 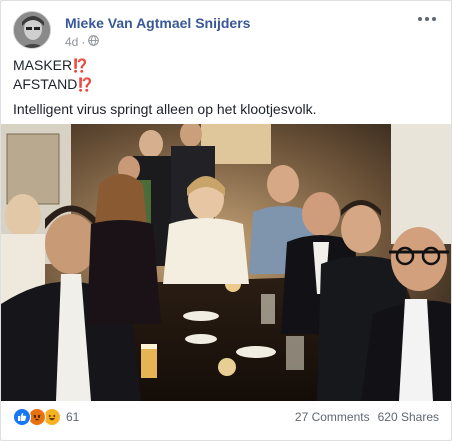 What do you see at coordinates (157, 23) in the screenshot?
I see `author-name-link: Mieke Van Agtmael Snijders` at bounding box center [157, 23].